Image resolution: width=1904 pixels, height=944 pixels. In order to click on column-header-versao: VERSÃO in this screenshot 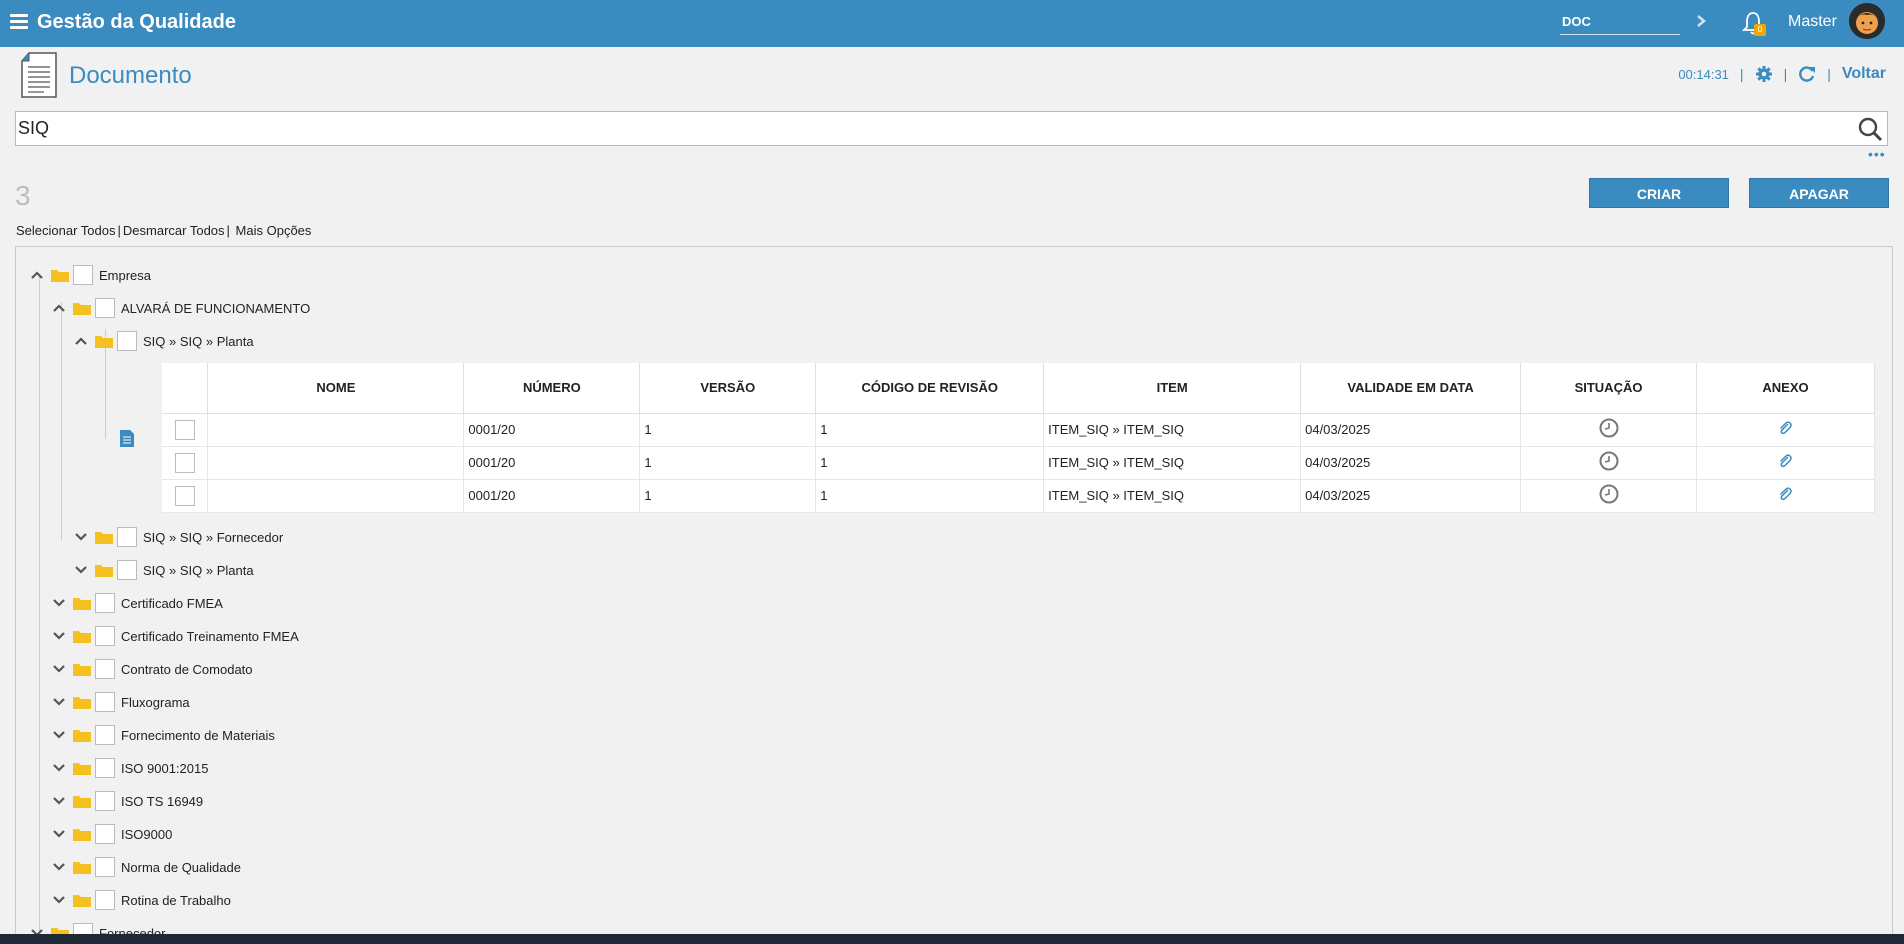, I will do `click(728, 388)`.